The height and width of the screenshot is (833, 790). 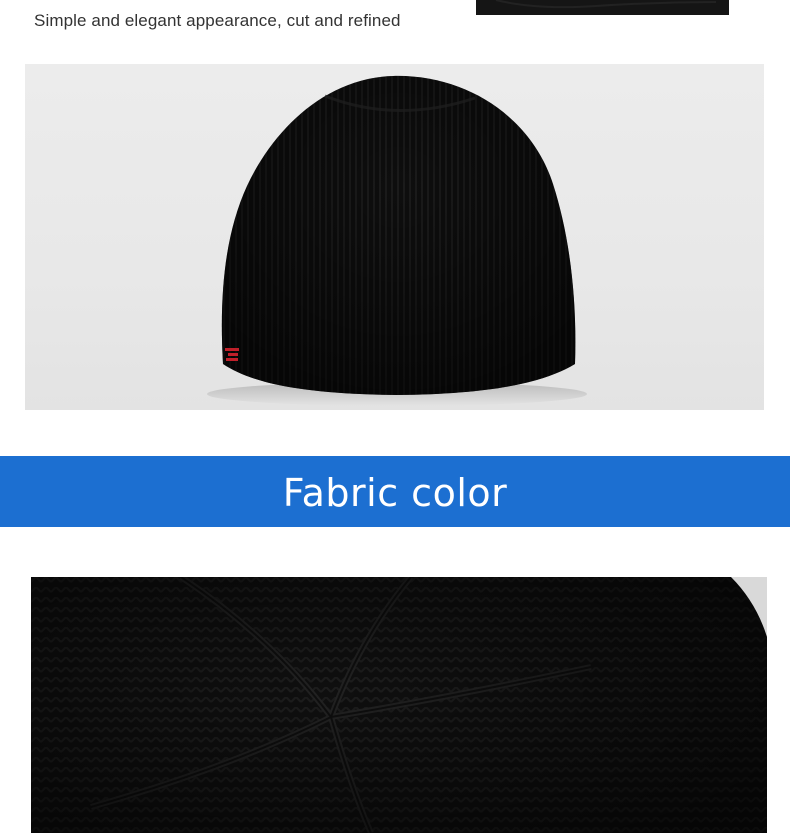 I want to click on section-banner: Fabric color, so click(x=395, y=491).